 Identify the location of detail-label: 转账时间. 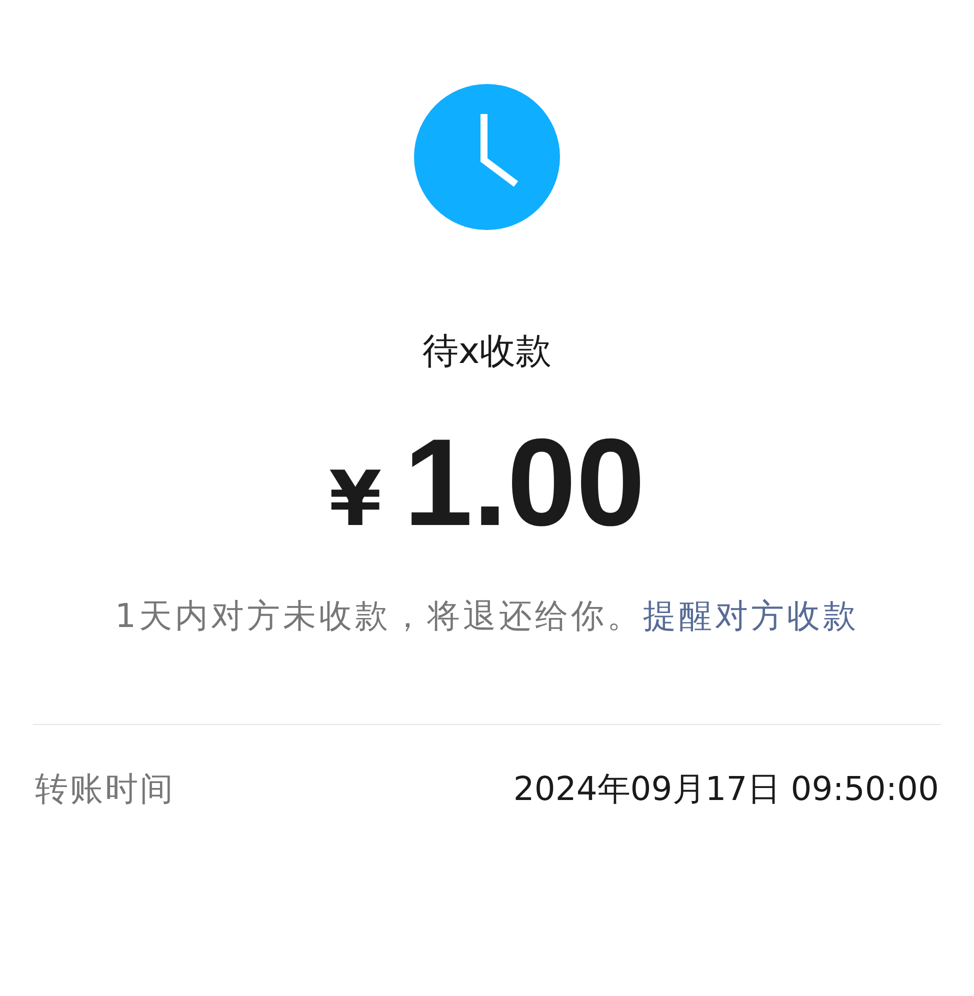
(105, 789).